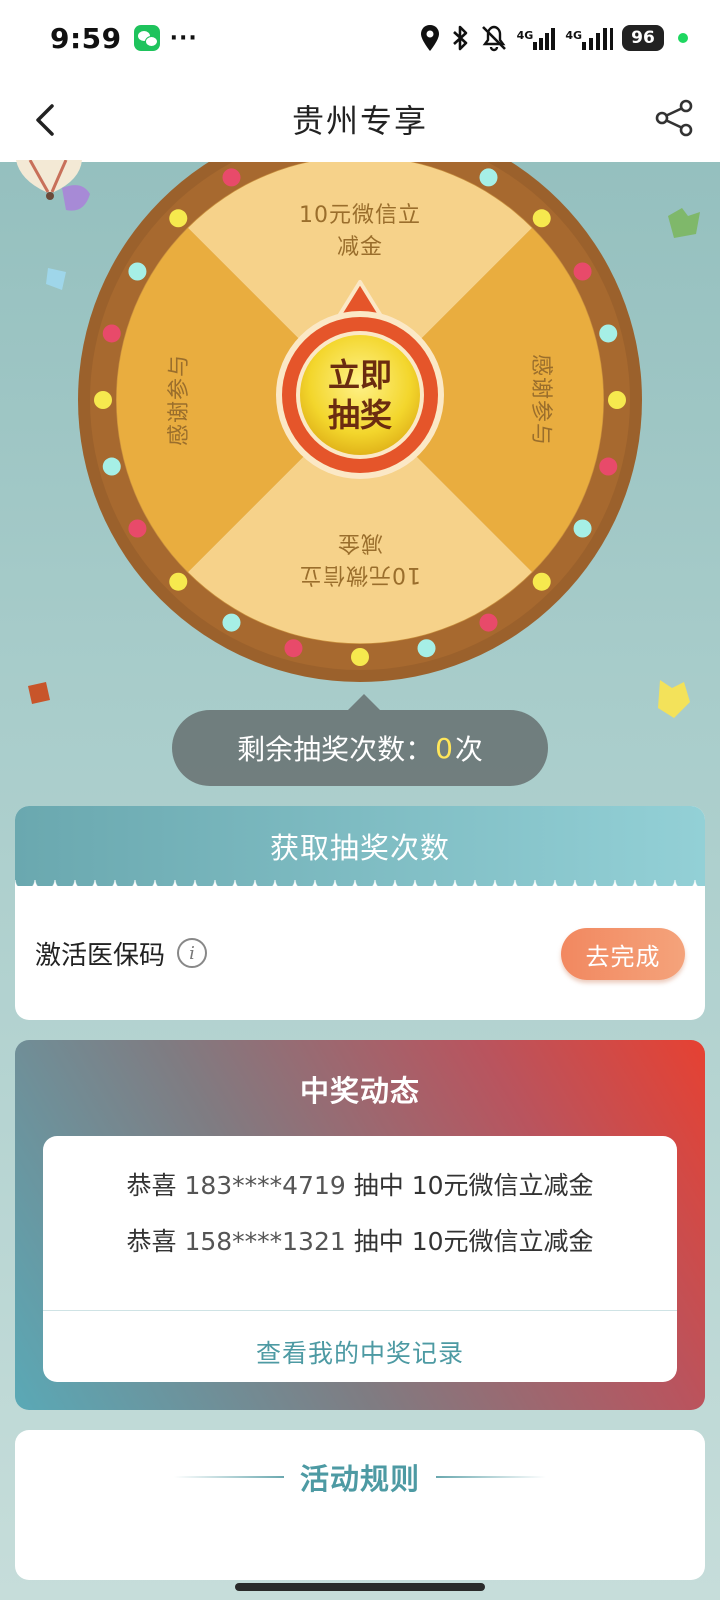 Image resolution: width=720 pixels, height=1600 pixels. What do you see at coordinates (146, 38) in the screenshot?
I see `wechat-icon` at bounding box center [146, 38].